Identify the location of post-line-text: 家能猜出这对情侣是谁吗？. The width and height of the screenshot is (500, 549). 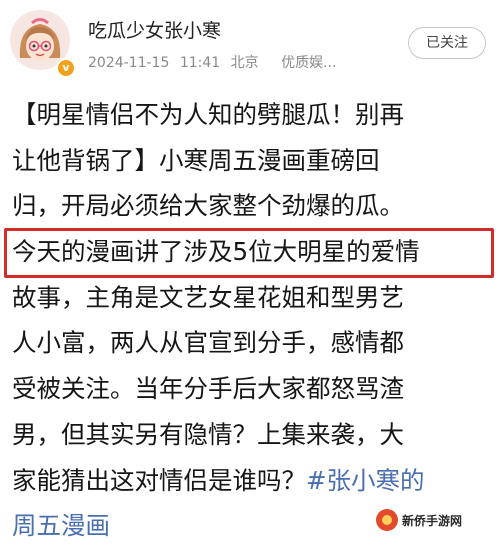
(159, 480).